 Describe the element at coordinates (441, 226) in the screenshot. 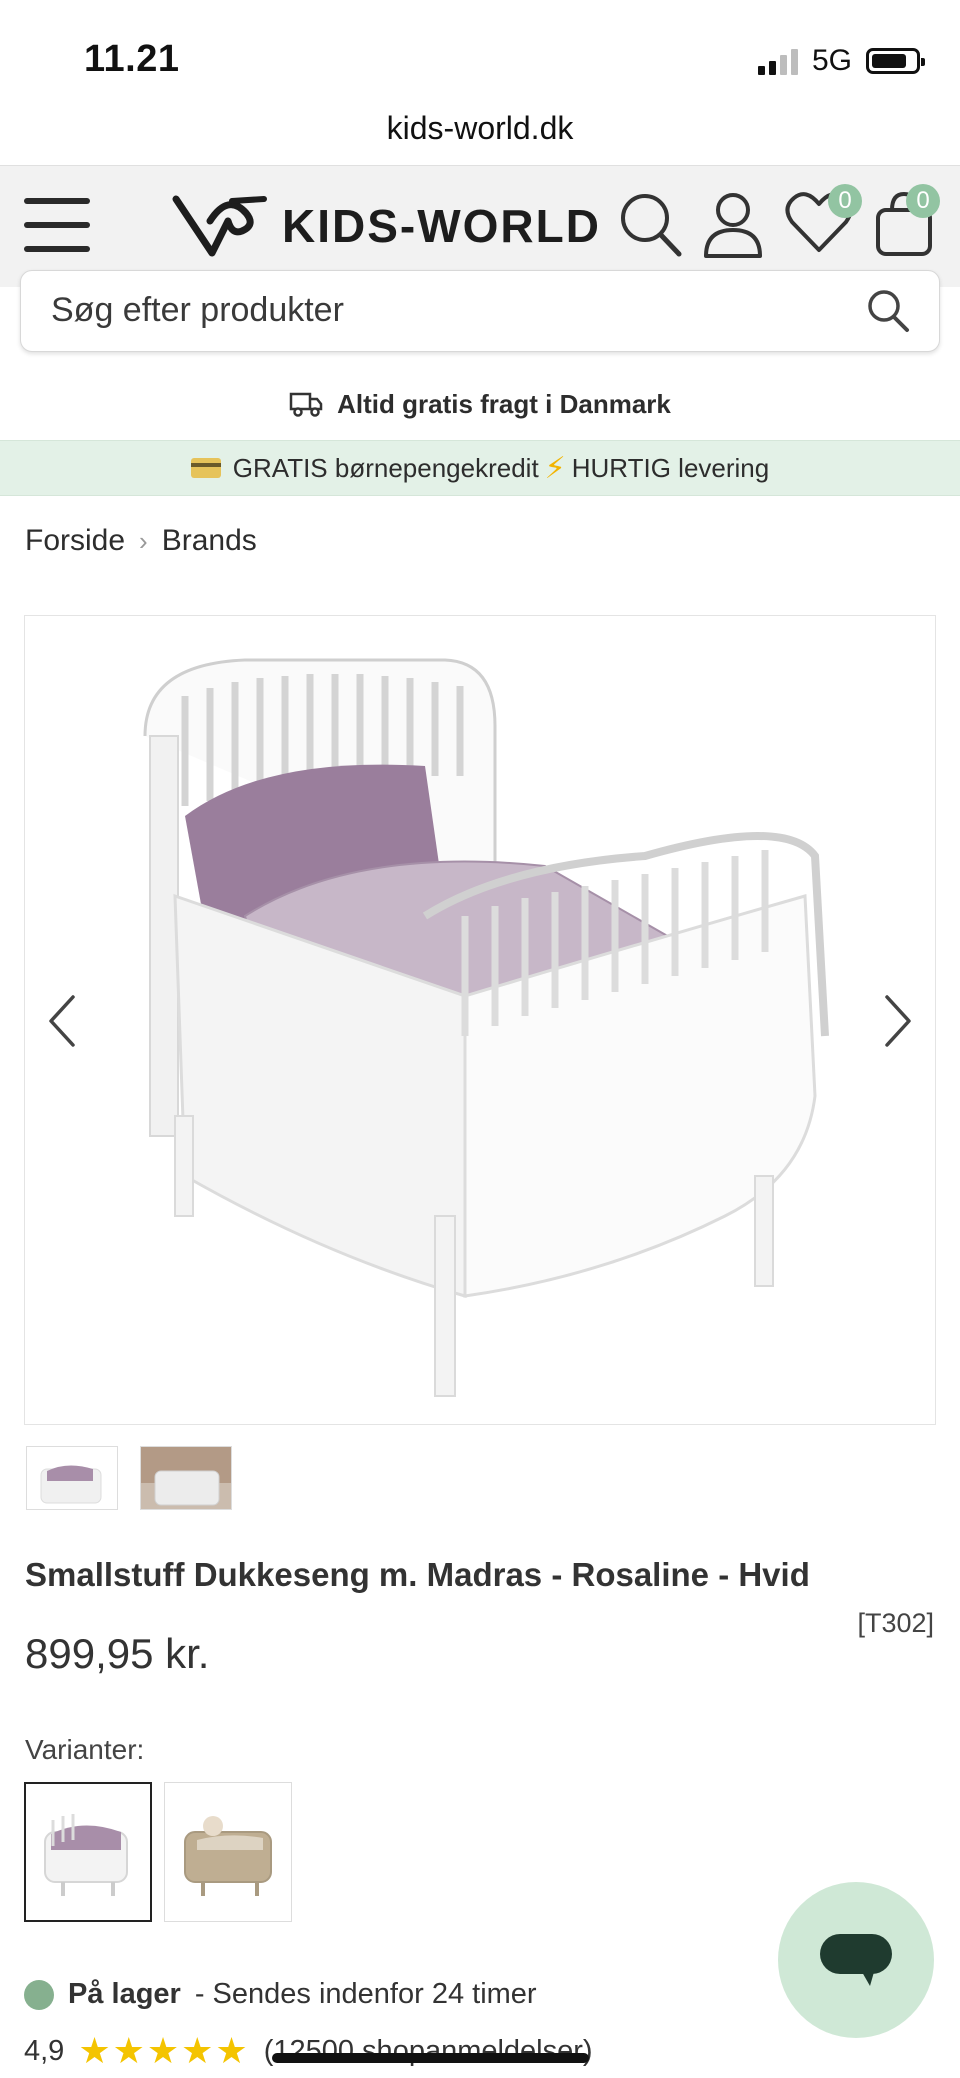

I see `logo-text: KIDS-WORLD` at that location.